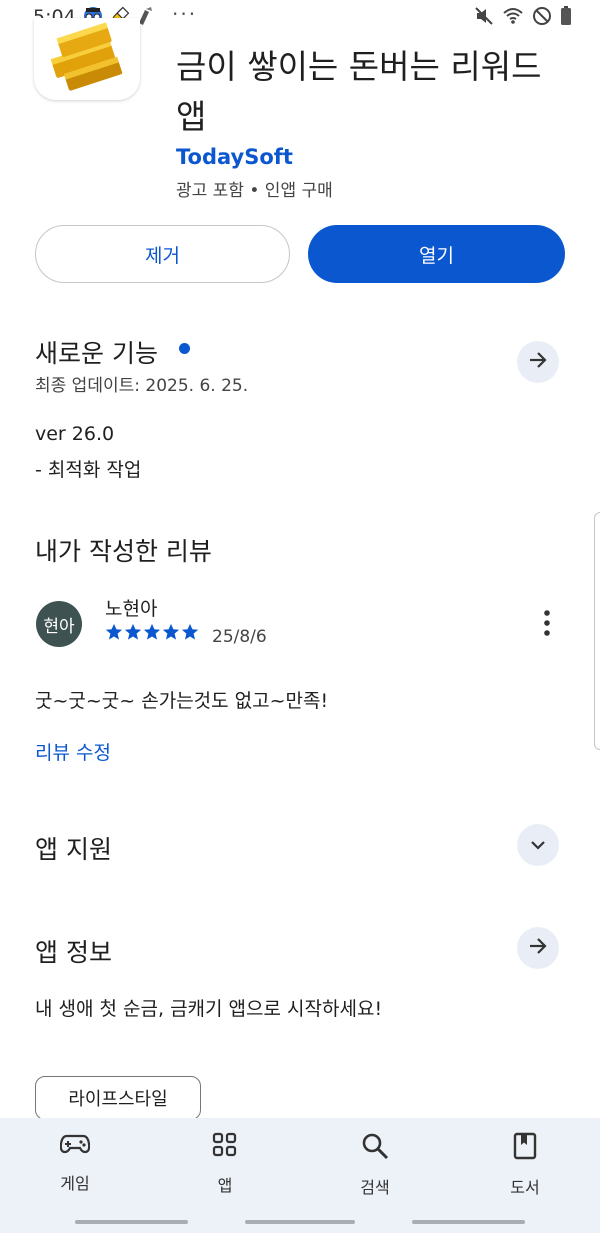 Image resolution: width=600 pixels, height=1233 pixels. I want to click on whats-new-title: 새로운 기능, so click(96, 353).